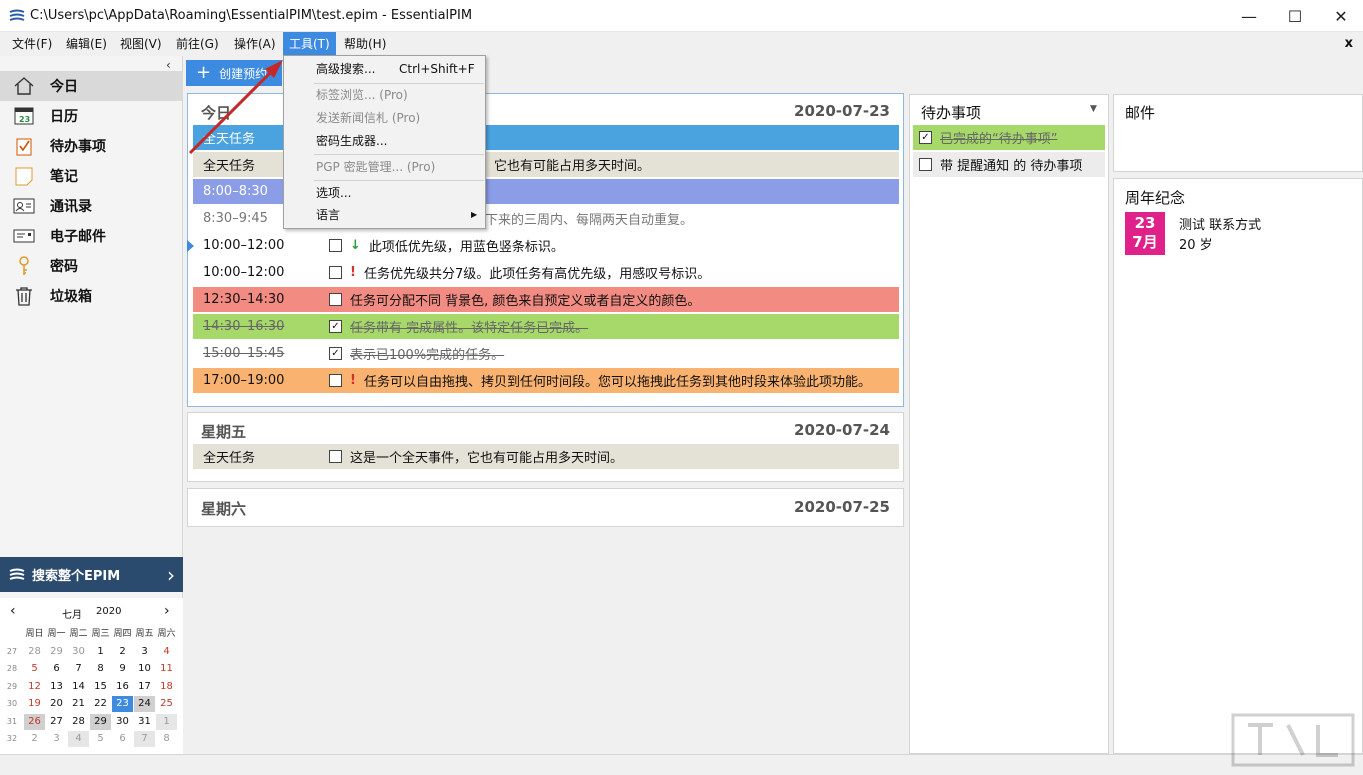 The width and height of the screenshot is (1363, 775). I want to click on new-appointment-button: + 创建预约, so click(234, 73).